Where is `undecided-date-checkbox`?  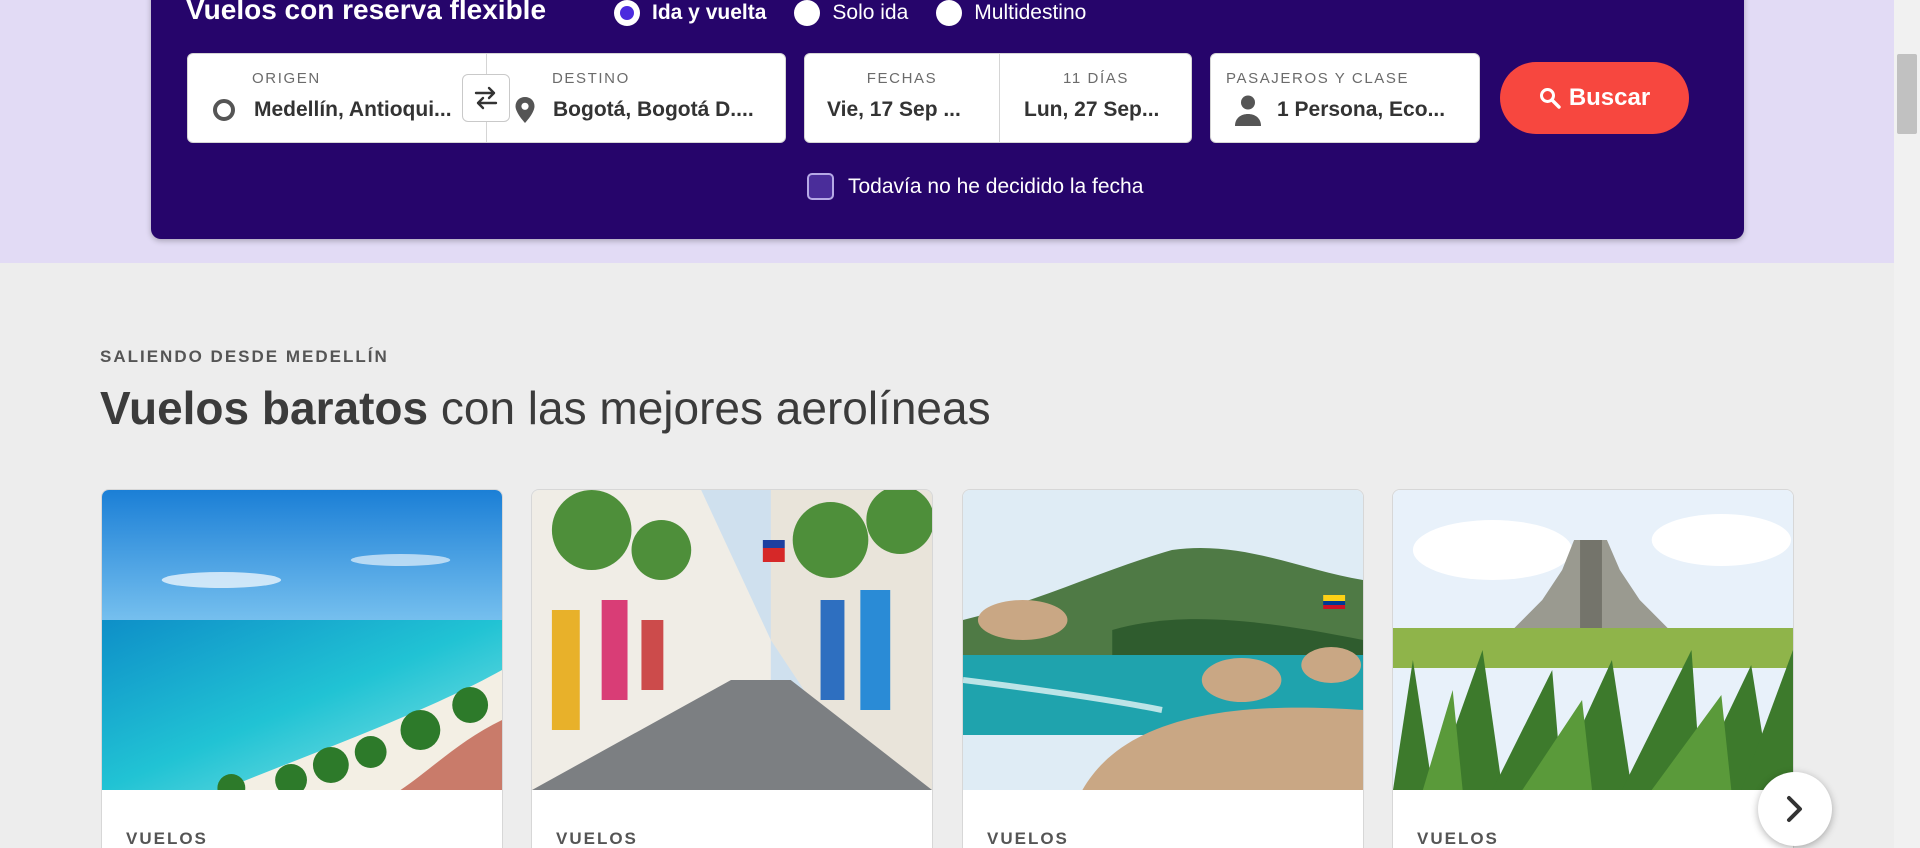
undecided-date-checkbox is located at coordinates (820, 186).